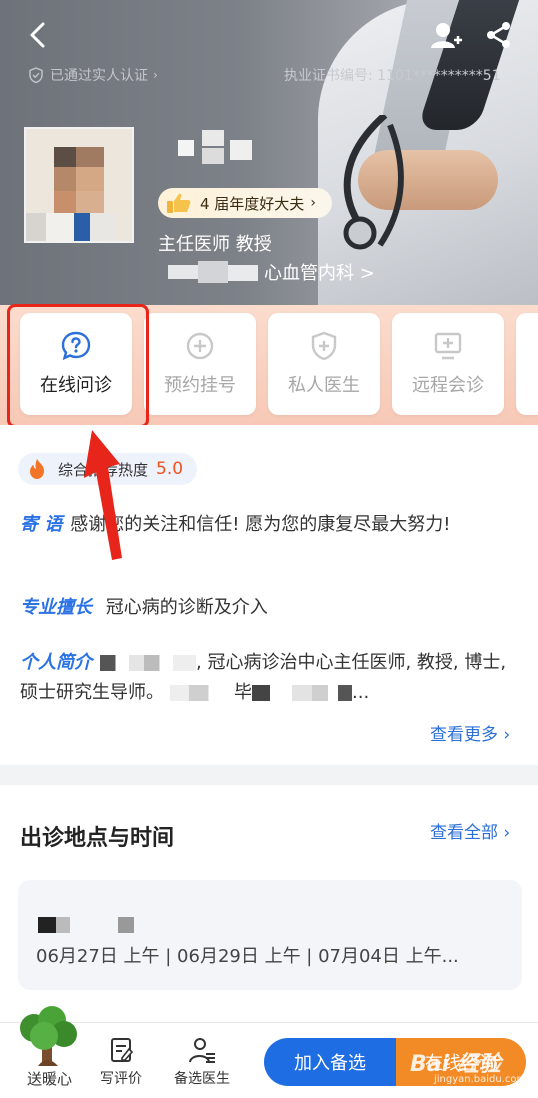 This screenshot has width=538, height=1098. What do you see at coordinates (121, 1079) in the screenshot?
I see `review-label: 写评价` at bounding box center [121, 1079].